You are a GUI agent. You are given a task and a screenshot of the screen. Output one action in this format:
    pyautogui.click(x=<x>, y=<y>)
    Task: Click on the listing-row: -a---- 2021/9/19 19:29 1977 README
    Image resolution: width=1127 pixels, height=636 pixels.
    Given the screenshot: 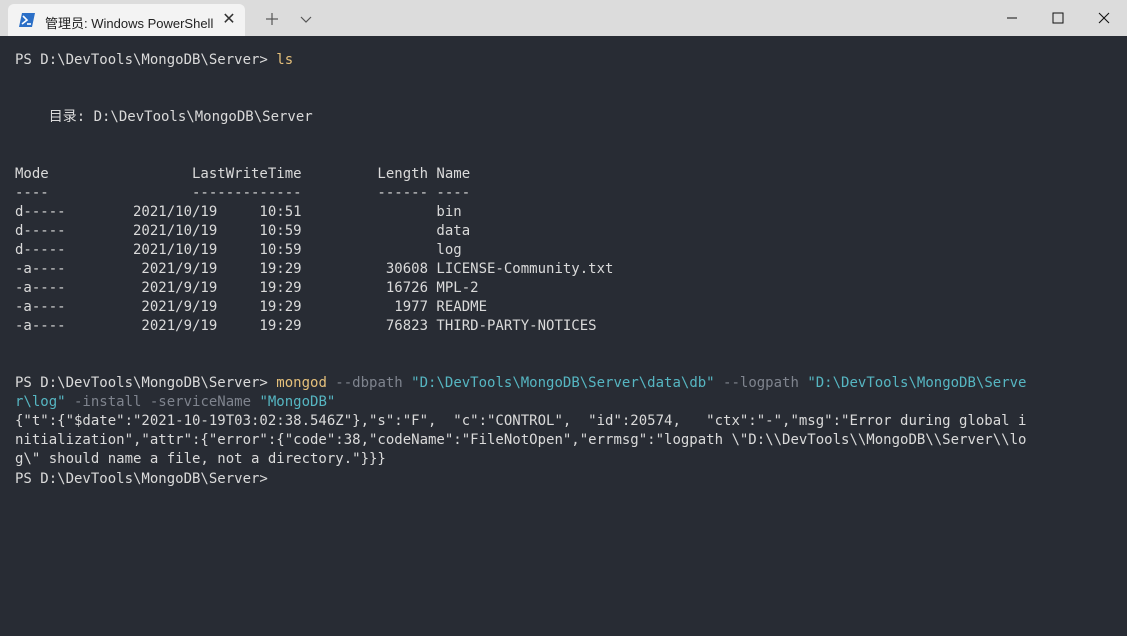 What is the action you would take?
    pyautogui.click(x=251, y=307)
    